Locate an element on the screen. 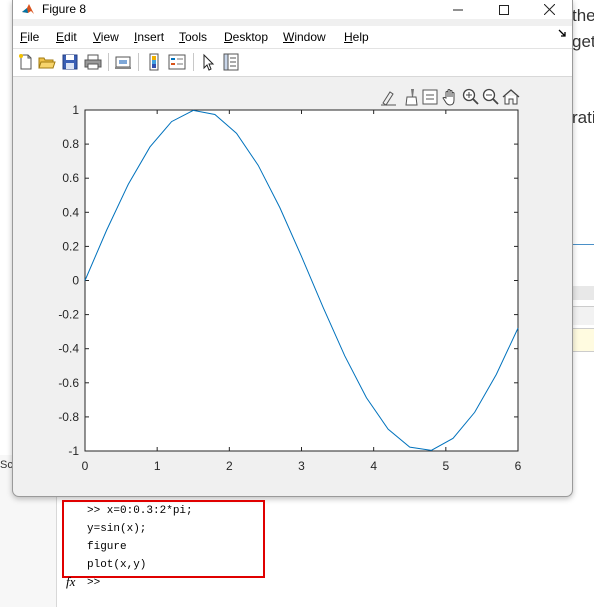  x-tick-label: 0 is located at coordinates (85, 466).